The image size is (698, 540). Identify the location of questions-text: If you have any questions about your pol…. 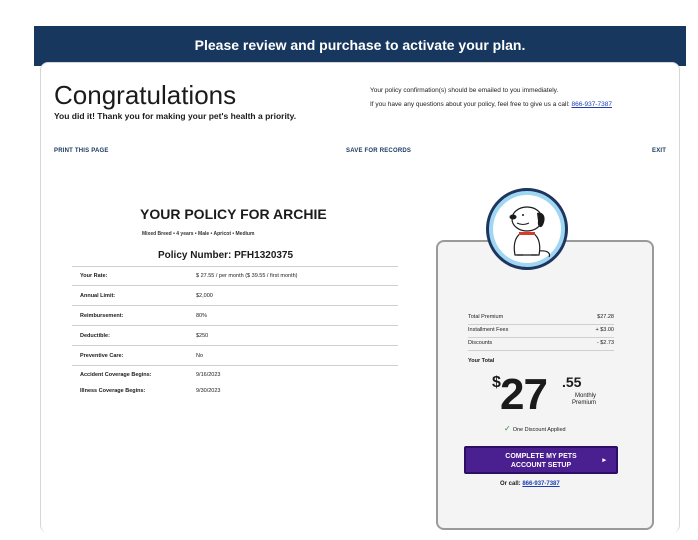
(520, 105).